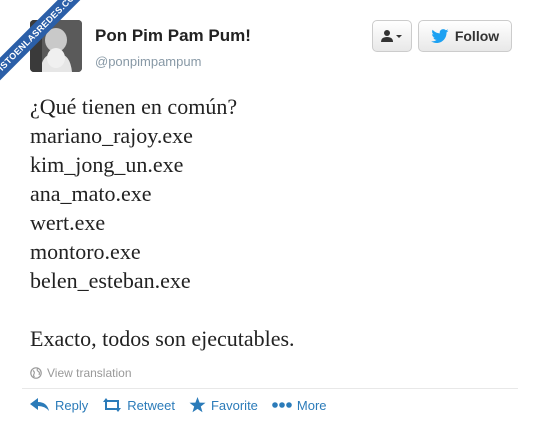 The width and height of the screenshot is (540, 437). I want to click on globe-icon, so click(36, 373).